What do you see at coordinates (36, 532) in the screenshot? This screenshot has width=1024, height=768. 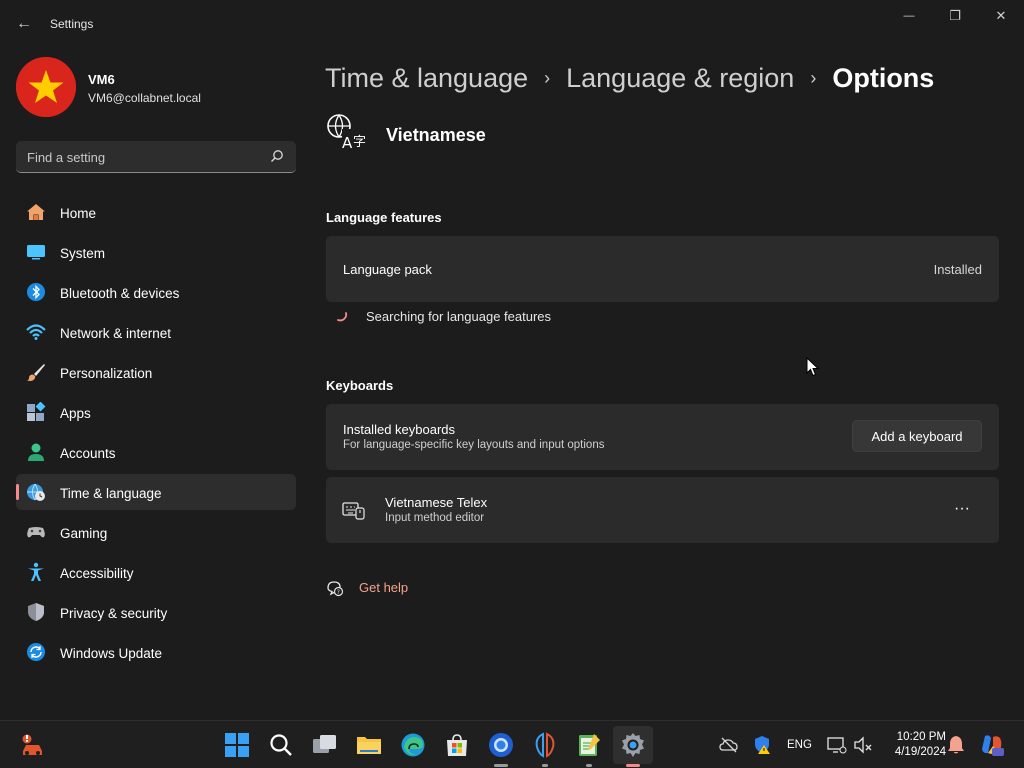 I see `gamepad-icon` at bounding box center [36, 532].